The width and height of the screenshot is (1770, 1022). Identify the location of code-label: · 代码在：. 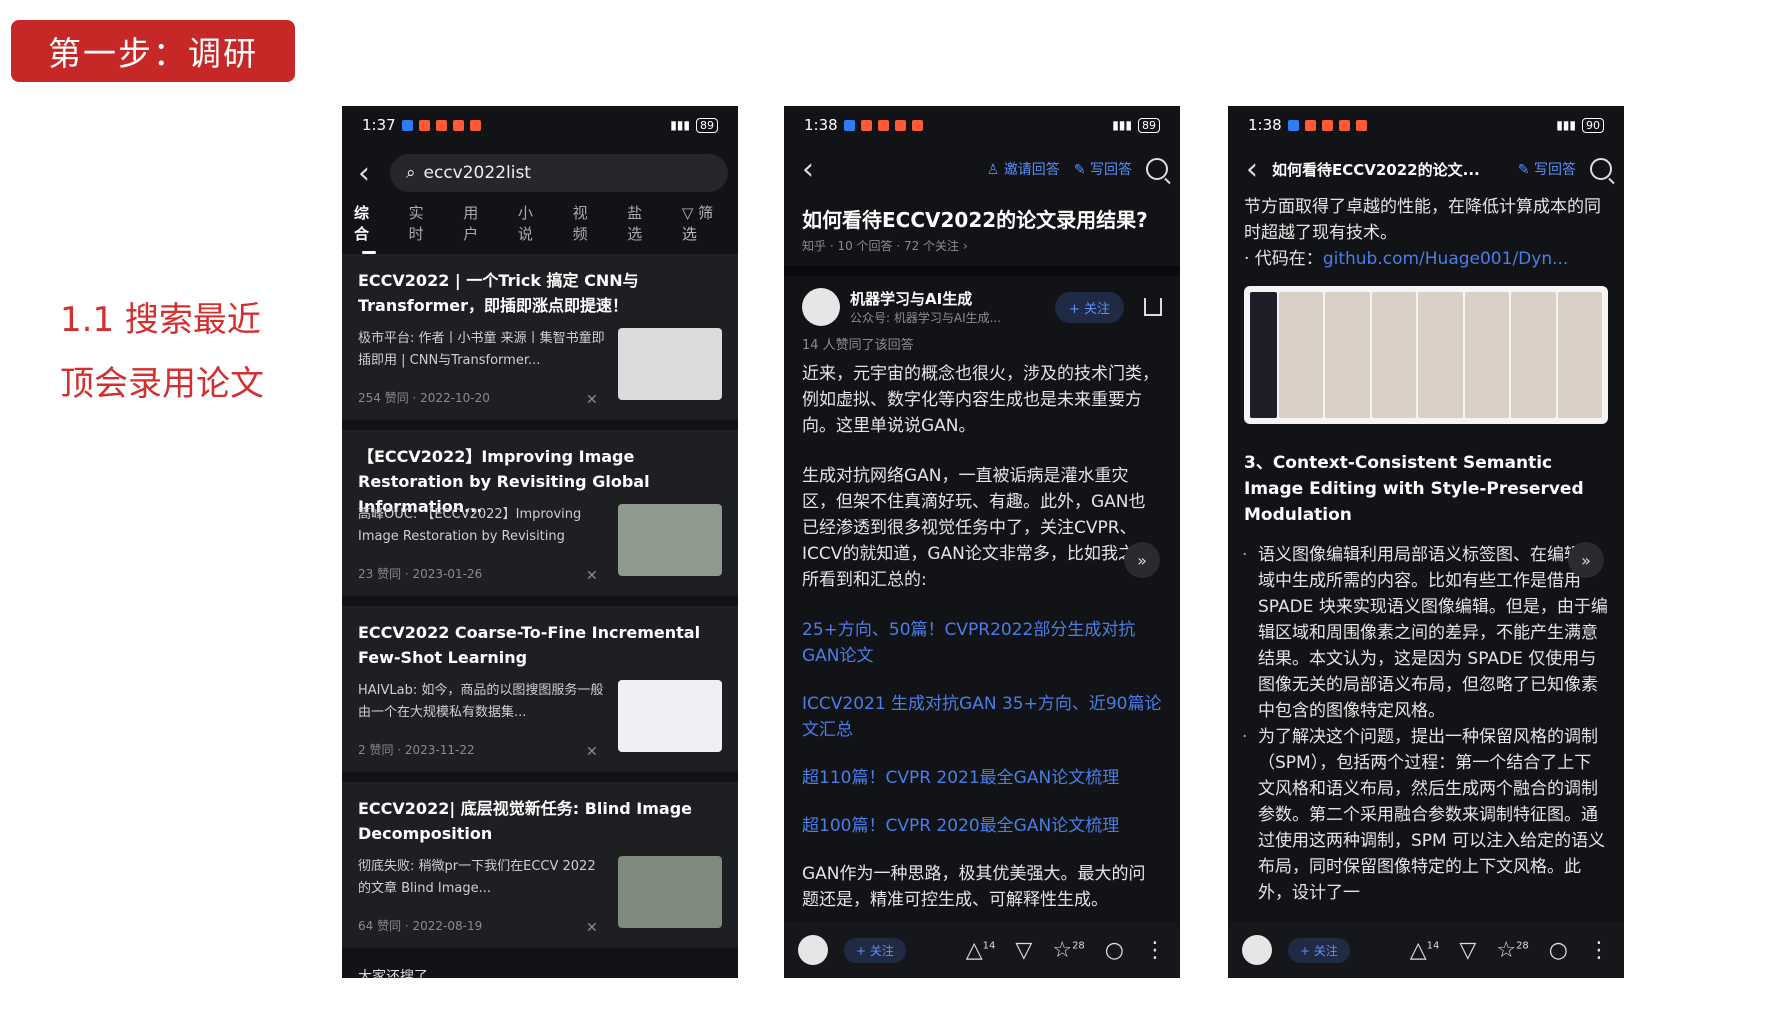
(1283, 259).